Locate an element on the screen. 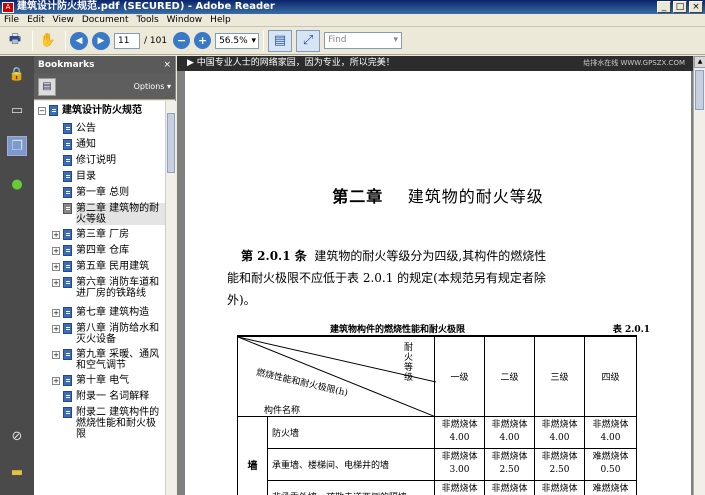 The height and width of the screenshot is (495, 705). table-cell: 非燃烧体 3.00 is located at coordinates (459, 464).